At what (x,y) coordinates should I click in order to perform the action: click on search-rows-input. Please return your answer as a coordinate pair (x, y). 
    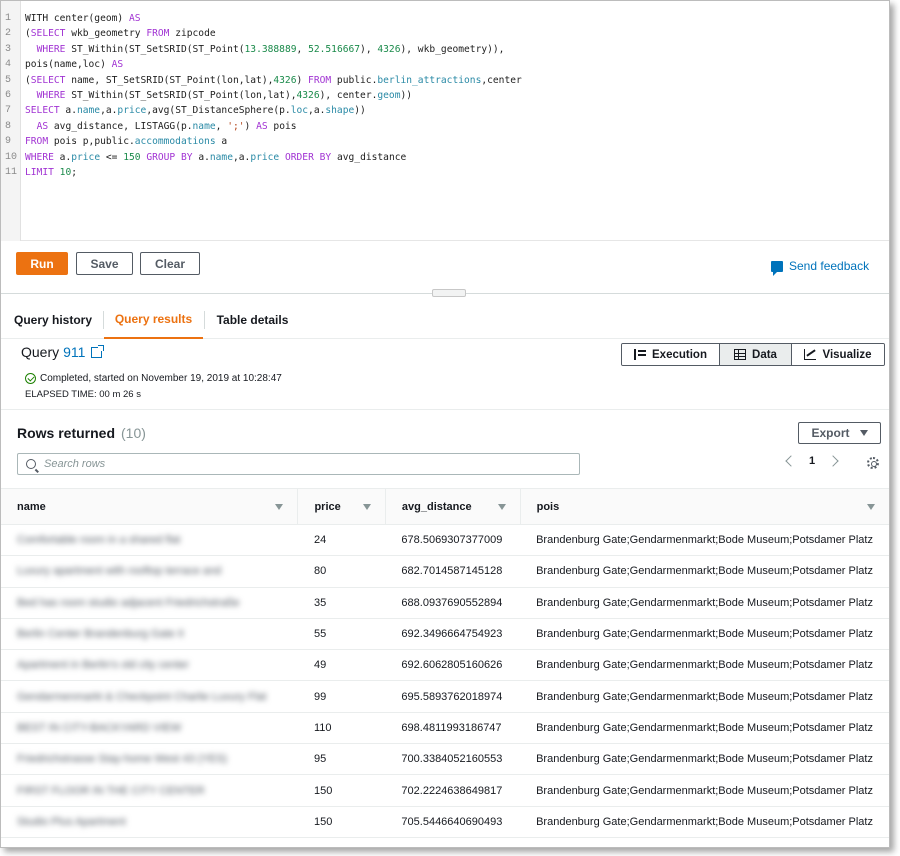
    Looking at the image, I should click on (304, 464).